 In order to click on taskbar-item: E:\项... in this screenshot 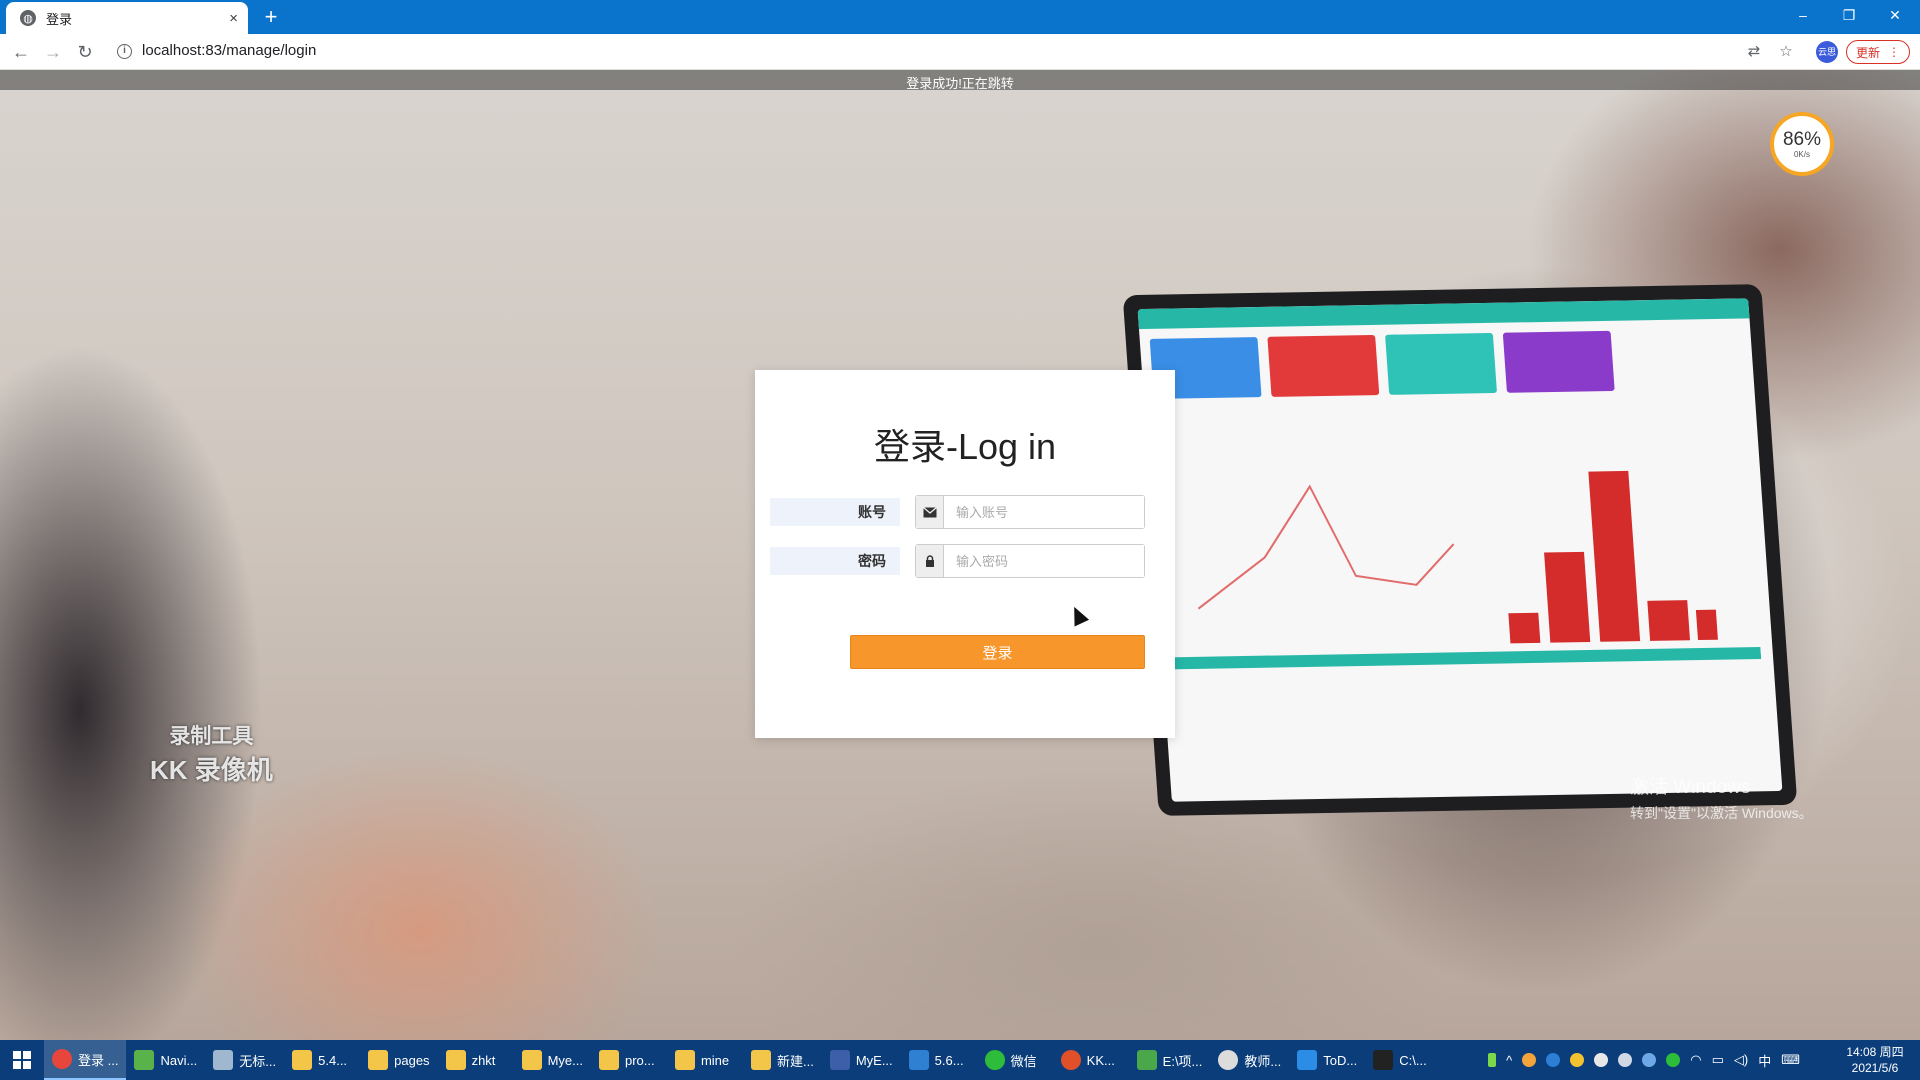, I will do `click(1170, 1060)`.